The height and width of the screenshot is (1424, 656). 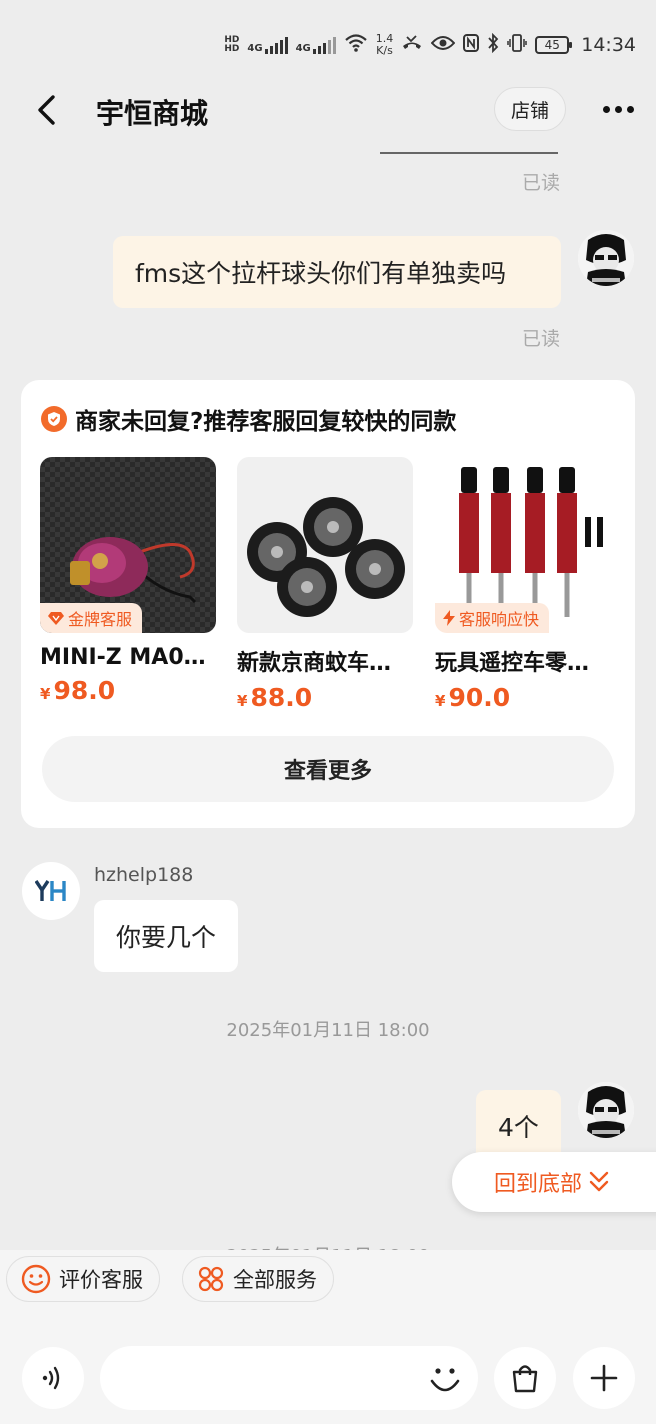 What do you see at coordinates (384, 44) in the screenshot?
I see `network-speed: 1.4 K/s` at bounding box center [384, 44].